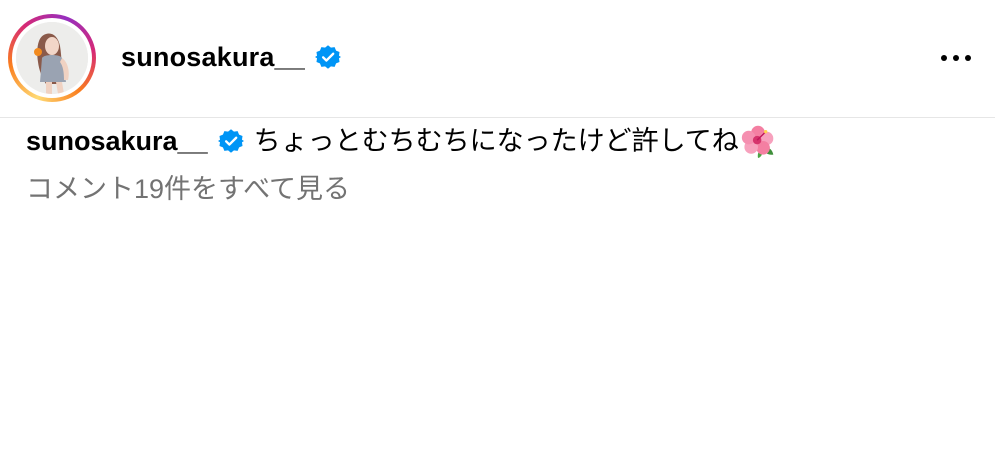 The image size is (995, 462). What do you see at coordinates (117, 141) in the screenshot?
I see `caption-username: sunosakura__` at bounding box center [117, 141].